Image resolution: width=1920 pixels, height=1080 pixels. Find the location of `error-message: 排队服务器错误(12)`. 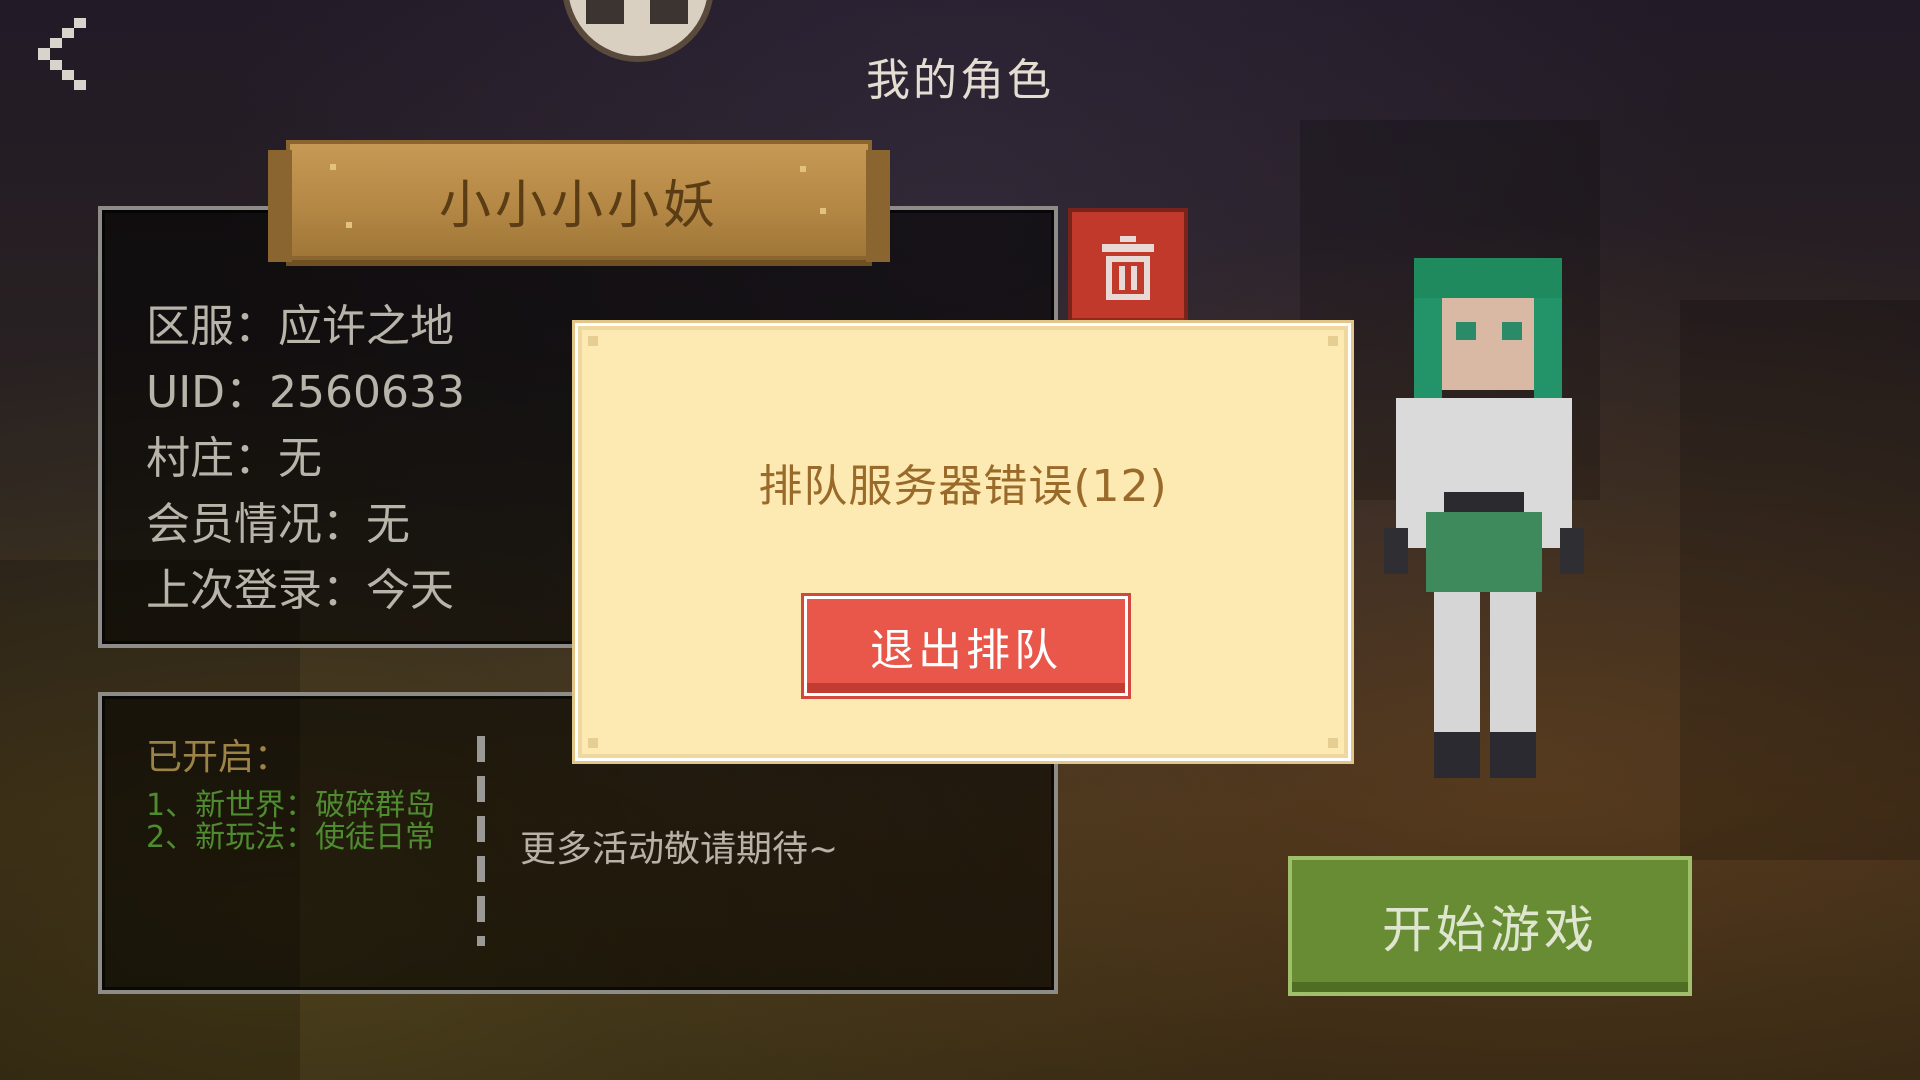

error-message: 排队服务器错误(12) is located at coordinates (963, 486).